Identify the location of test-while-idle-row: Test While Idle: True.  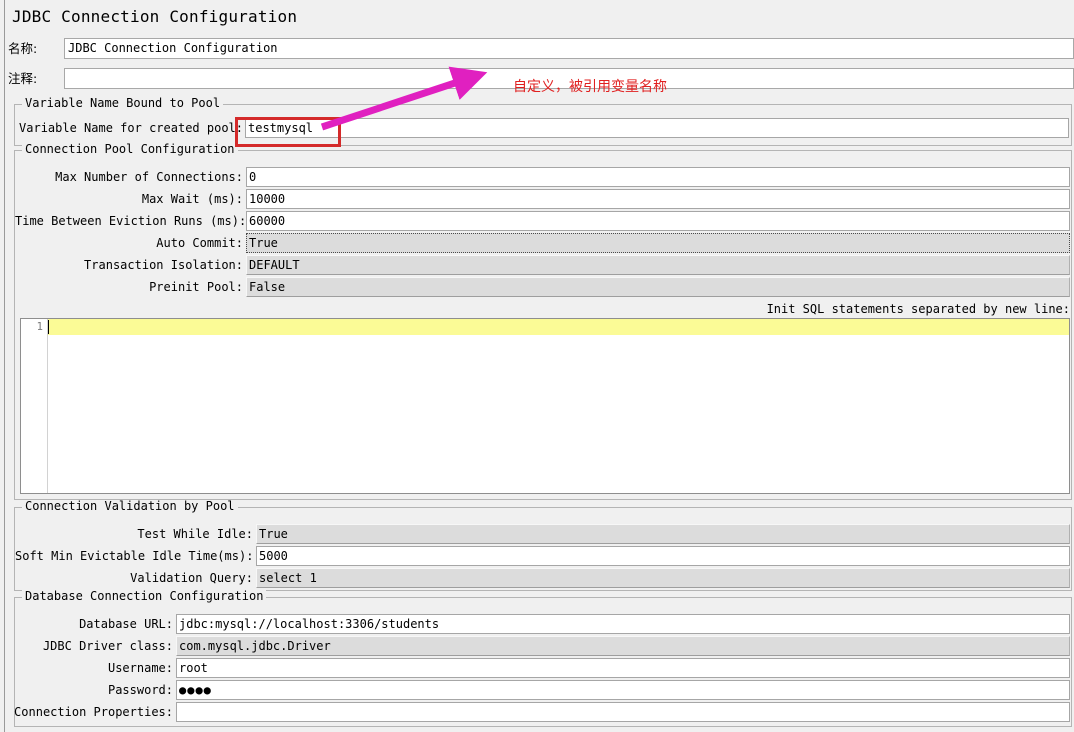
(543, 534).